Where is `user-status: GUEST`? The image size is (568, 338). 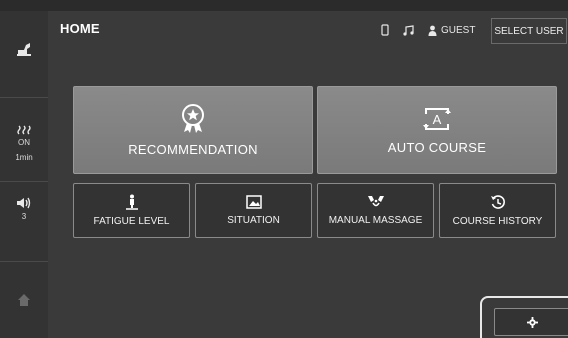 user-status: GUEST is located at coordinates (451, 30).